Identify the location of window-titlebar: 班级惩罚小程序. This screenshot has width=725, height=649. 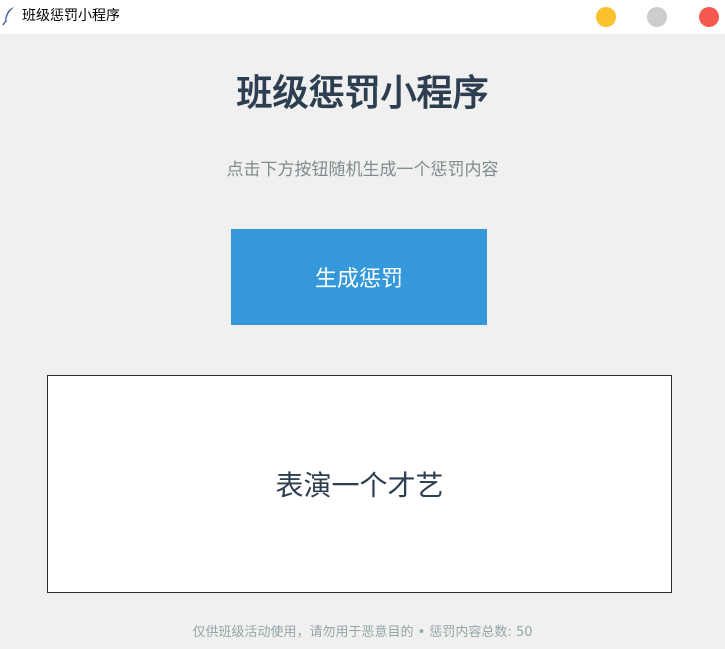
(362, 17).